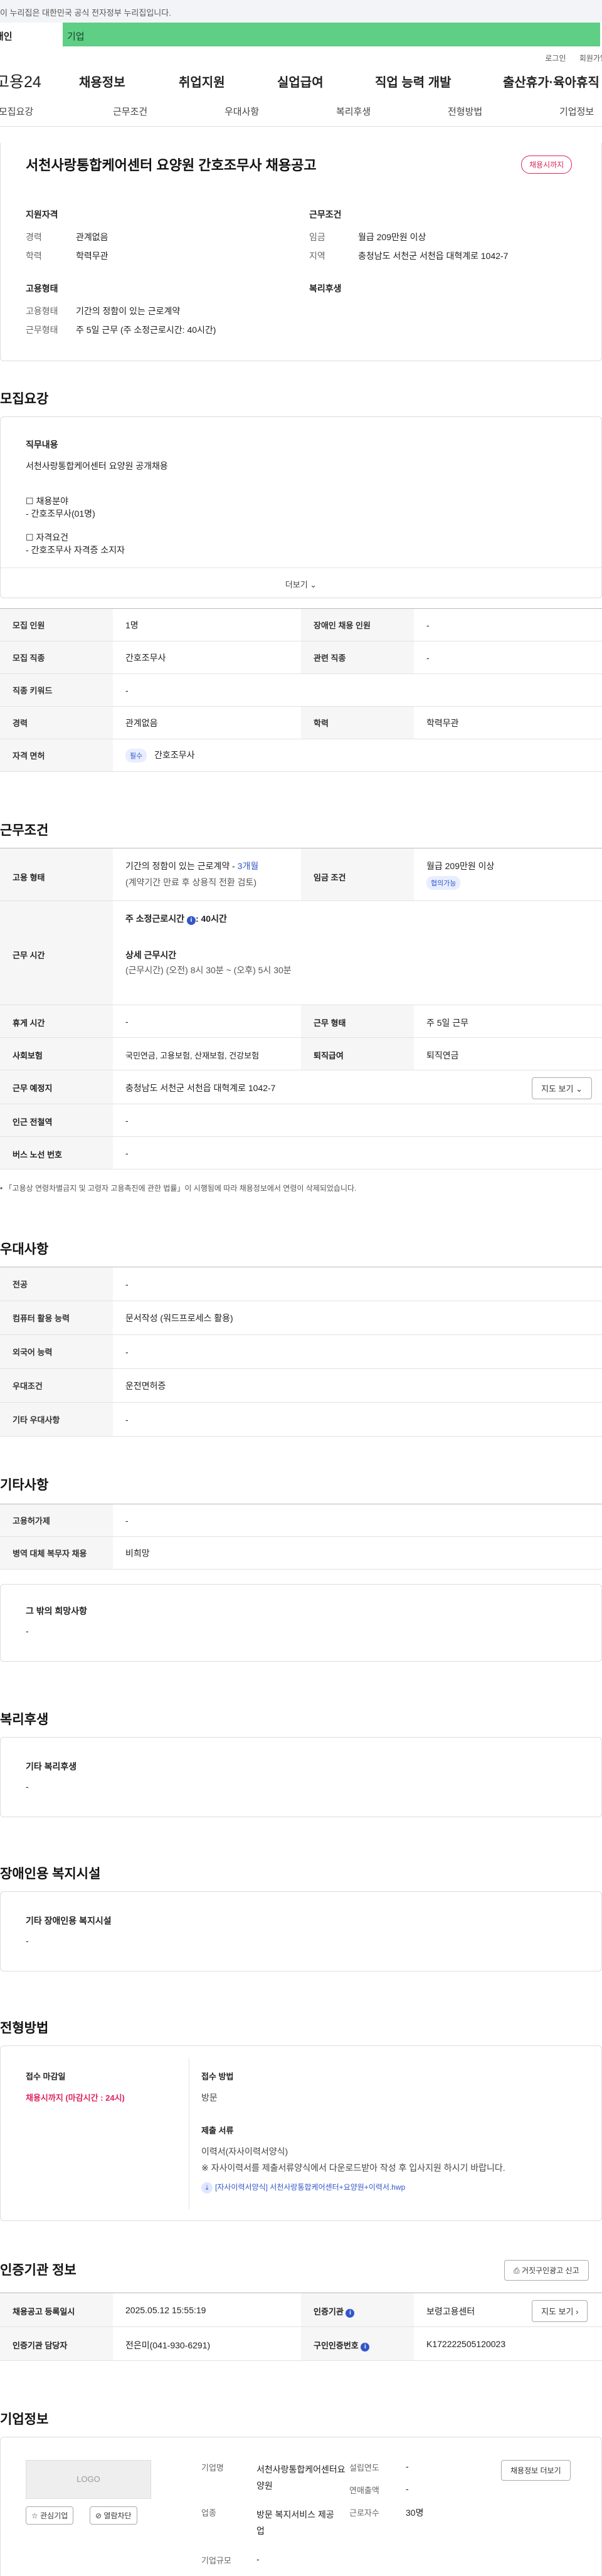  What do you see at coordinates (207, 722) in the screenshot?
I see `career-row-value: 관계없음` at bounding box center [207, 722].